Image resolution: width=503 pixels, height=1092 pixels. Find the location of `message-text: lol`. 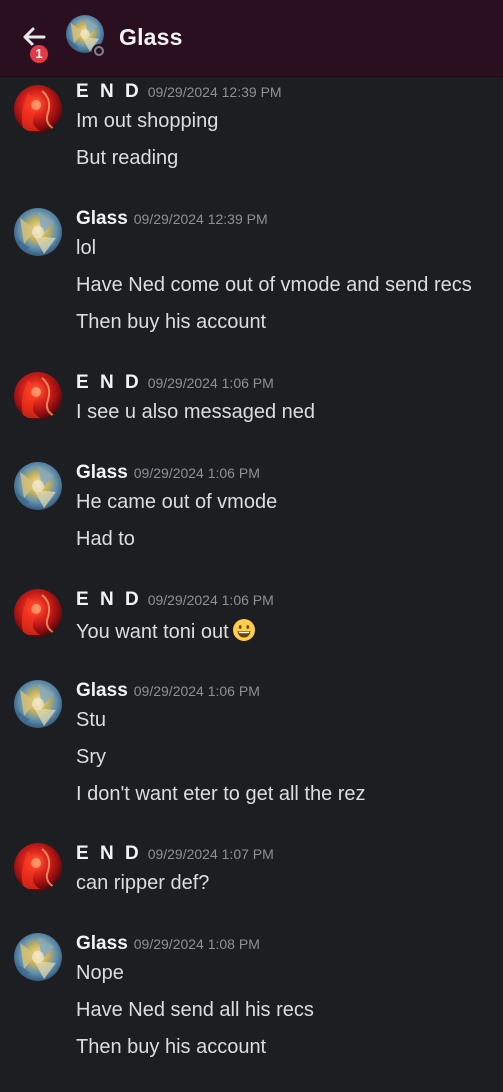

message-text: lol is located at coordinates (86, 248).